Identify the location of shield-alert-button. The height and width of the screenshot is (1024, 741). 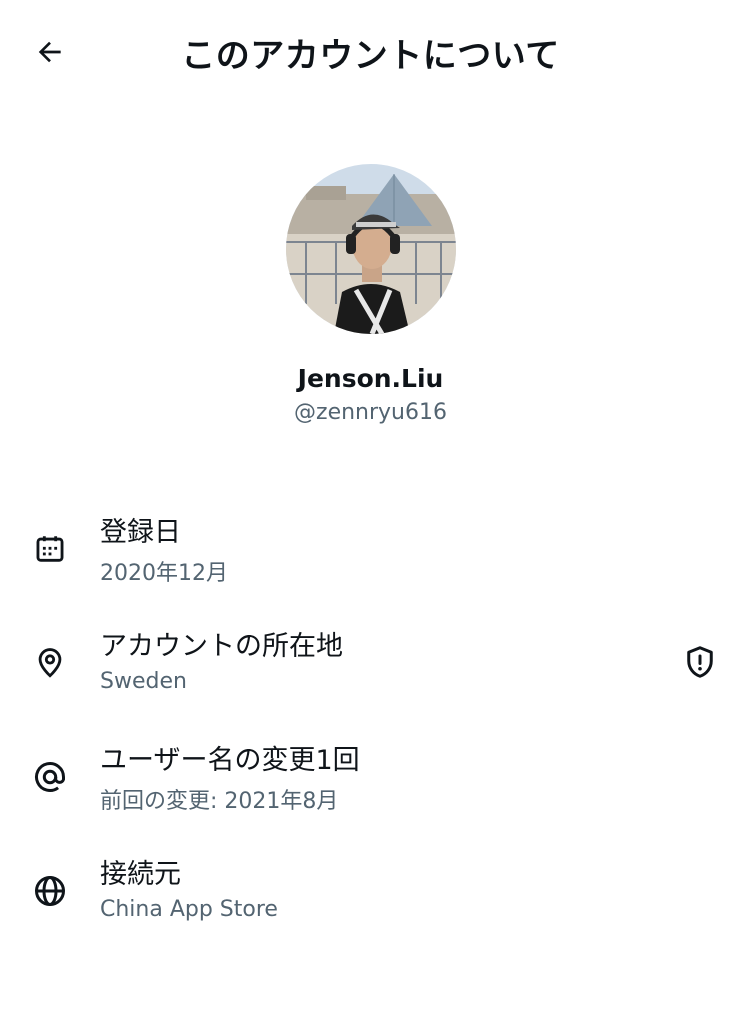
(700, 662).